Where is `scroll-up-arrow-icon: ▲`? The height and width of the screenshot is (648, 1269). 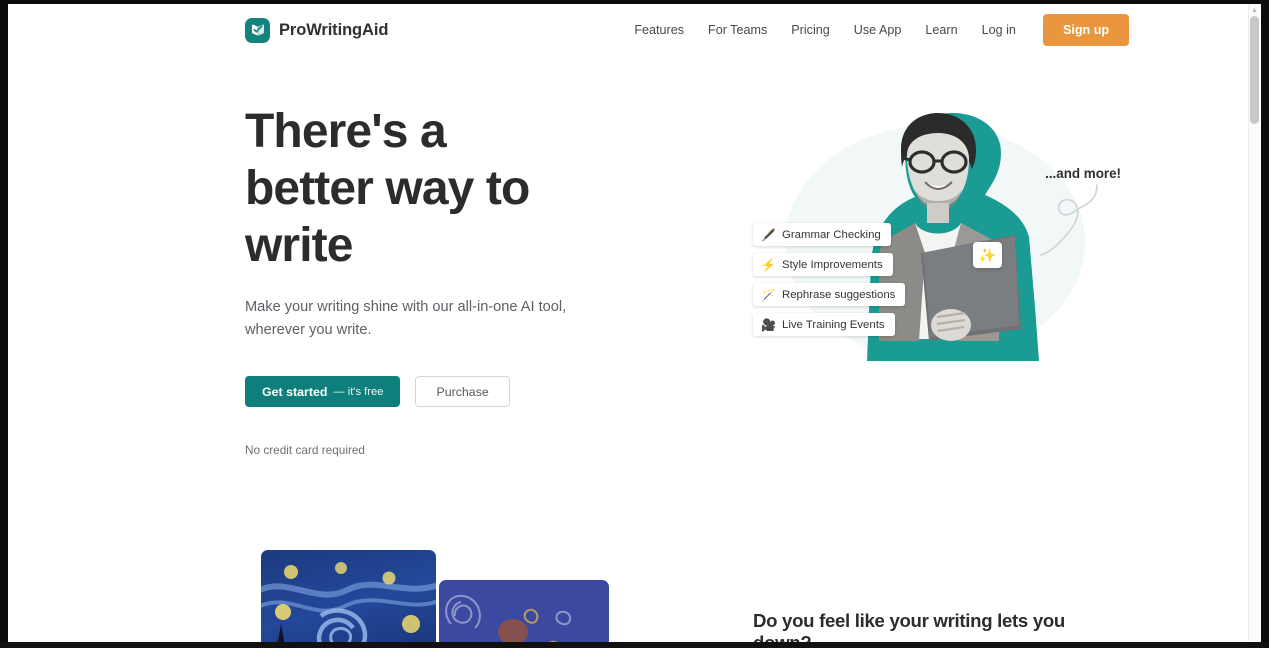 scroll-up-arrow-icon: ▲ is located at coordinates (1254, 10).